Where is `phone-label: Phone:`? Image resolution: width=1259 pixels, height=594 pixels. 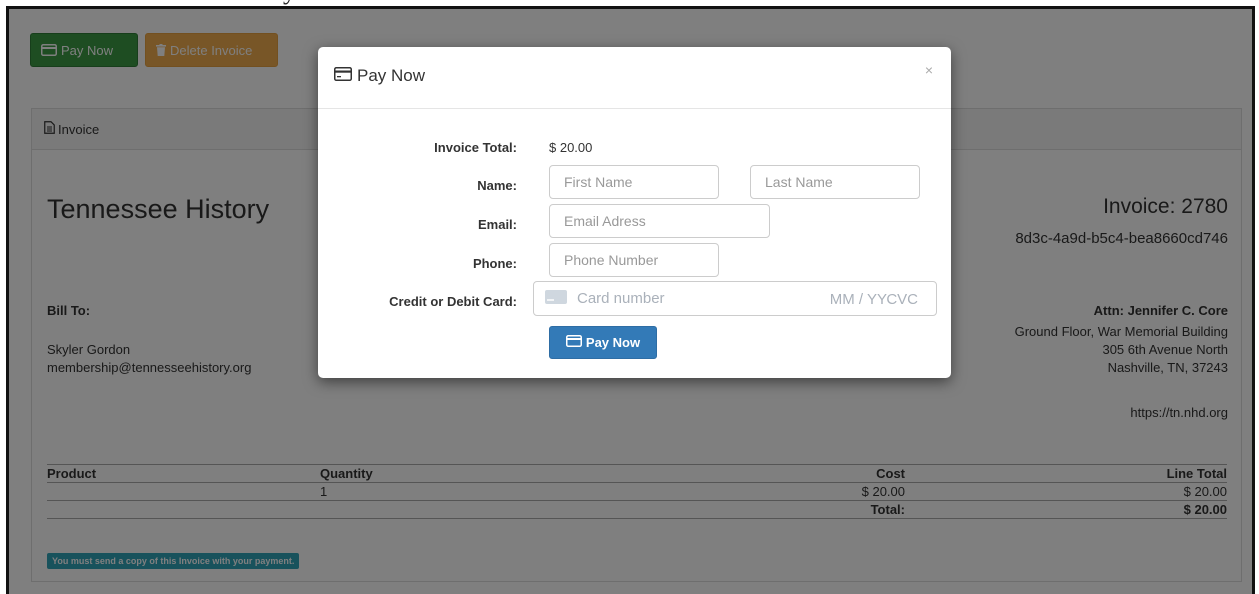 phone-label: Phone: is located at coordinates (494, 263).